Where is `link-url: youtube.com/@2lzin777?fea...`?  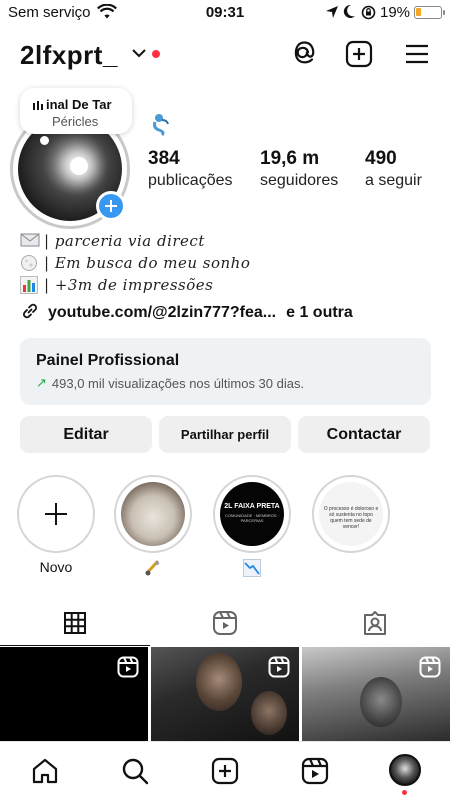
link-url: youtube.com/@2lzin777?fea... is located at coordinates (162, 313).